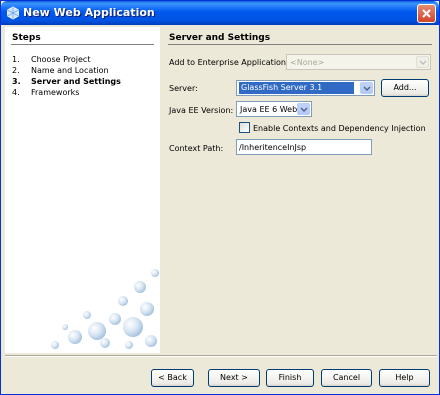  I want to click on help-button: Help, so click(404, 378).